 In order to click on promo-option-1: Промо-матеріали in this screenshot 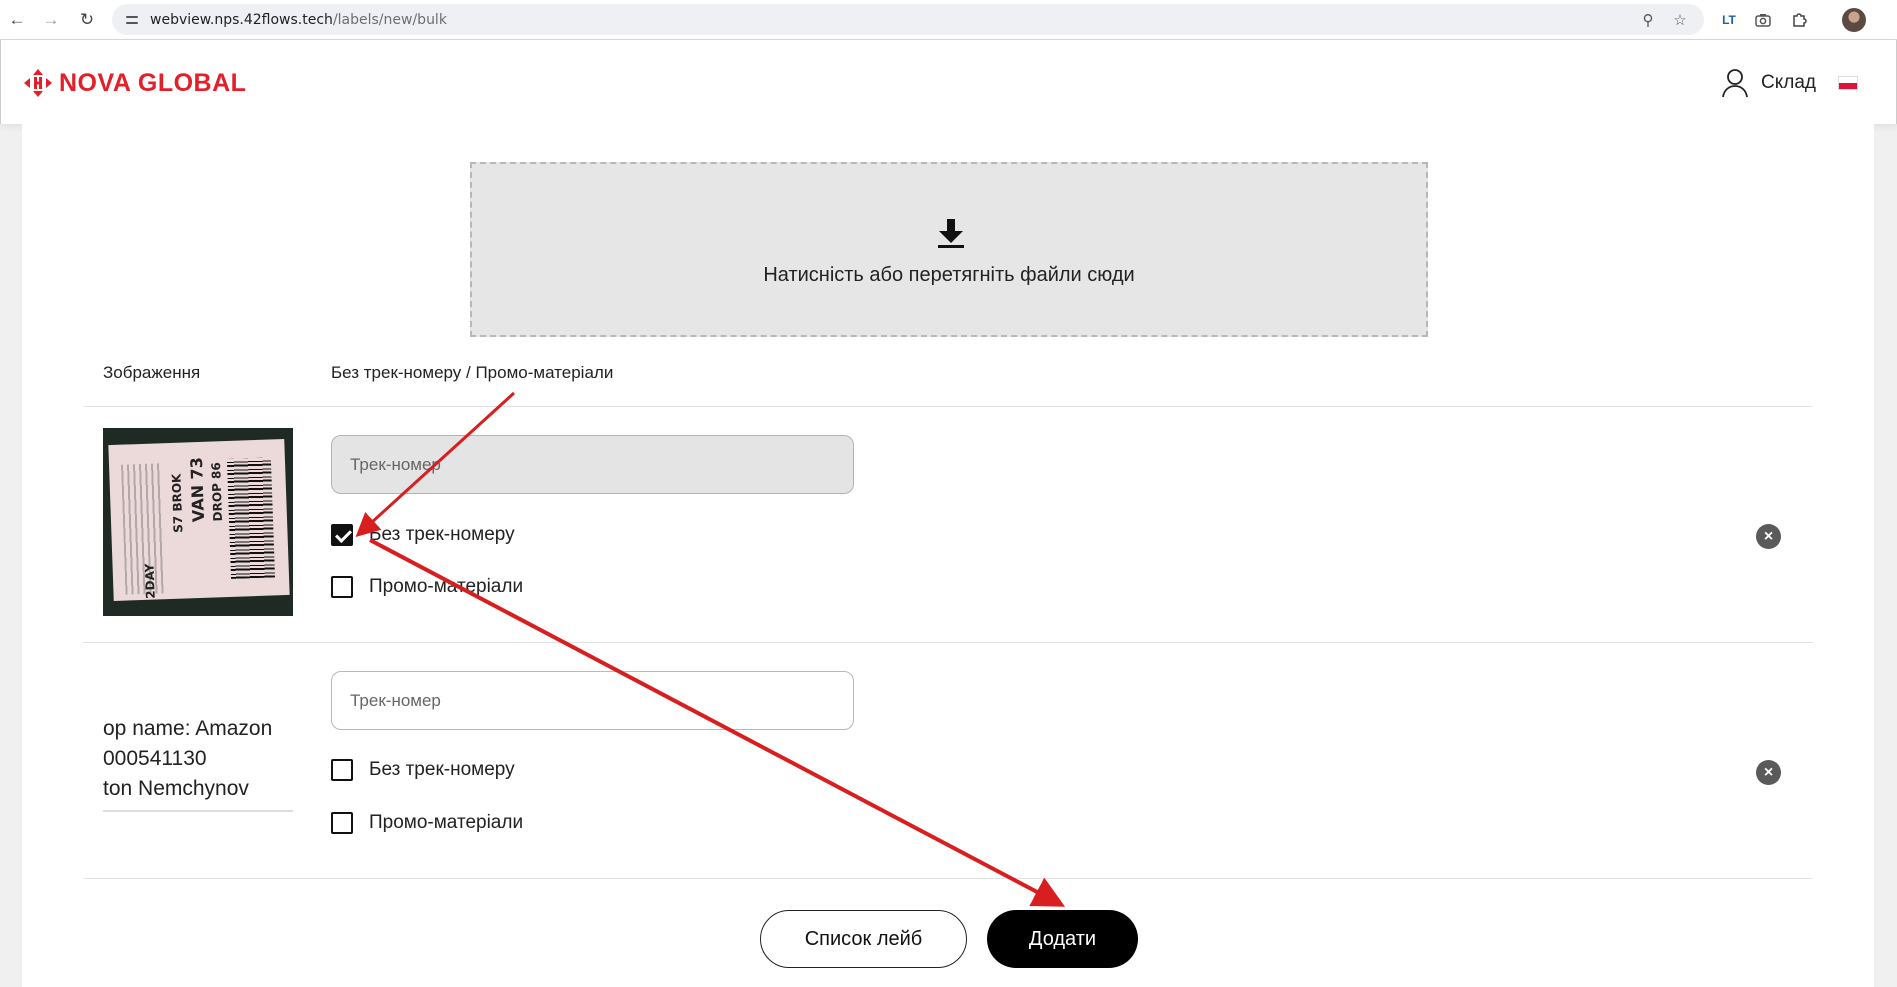, I will do `click(427, 587)`.